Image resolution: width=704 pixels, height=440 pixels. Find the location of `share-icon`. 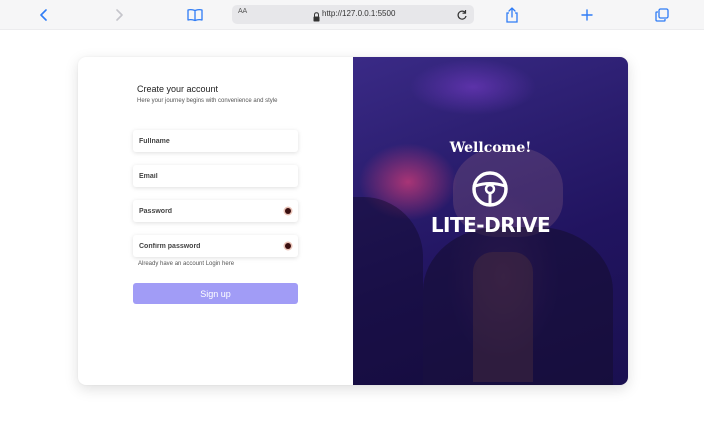

share-icon is located at coordinates (512, 15).